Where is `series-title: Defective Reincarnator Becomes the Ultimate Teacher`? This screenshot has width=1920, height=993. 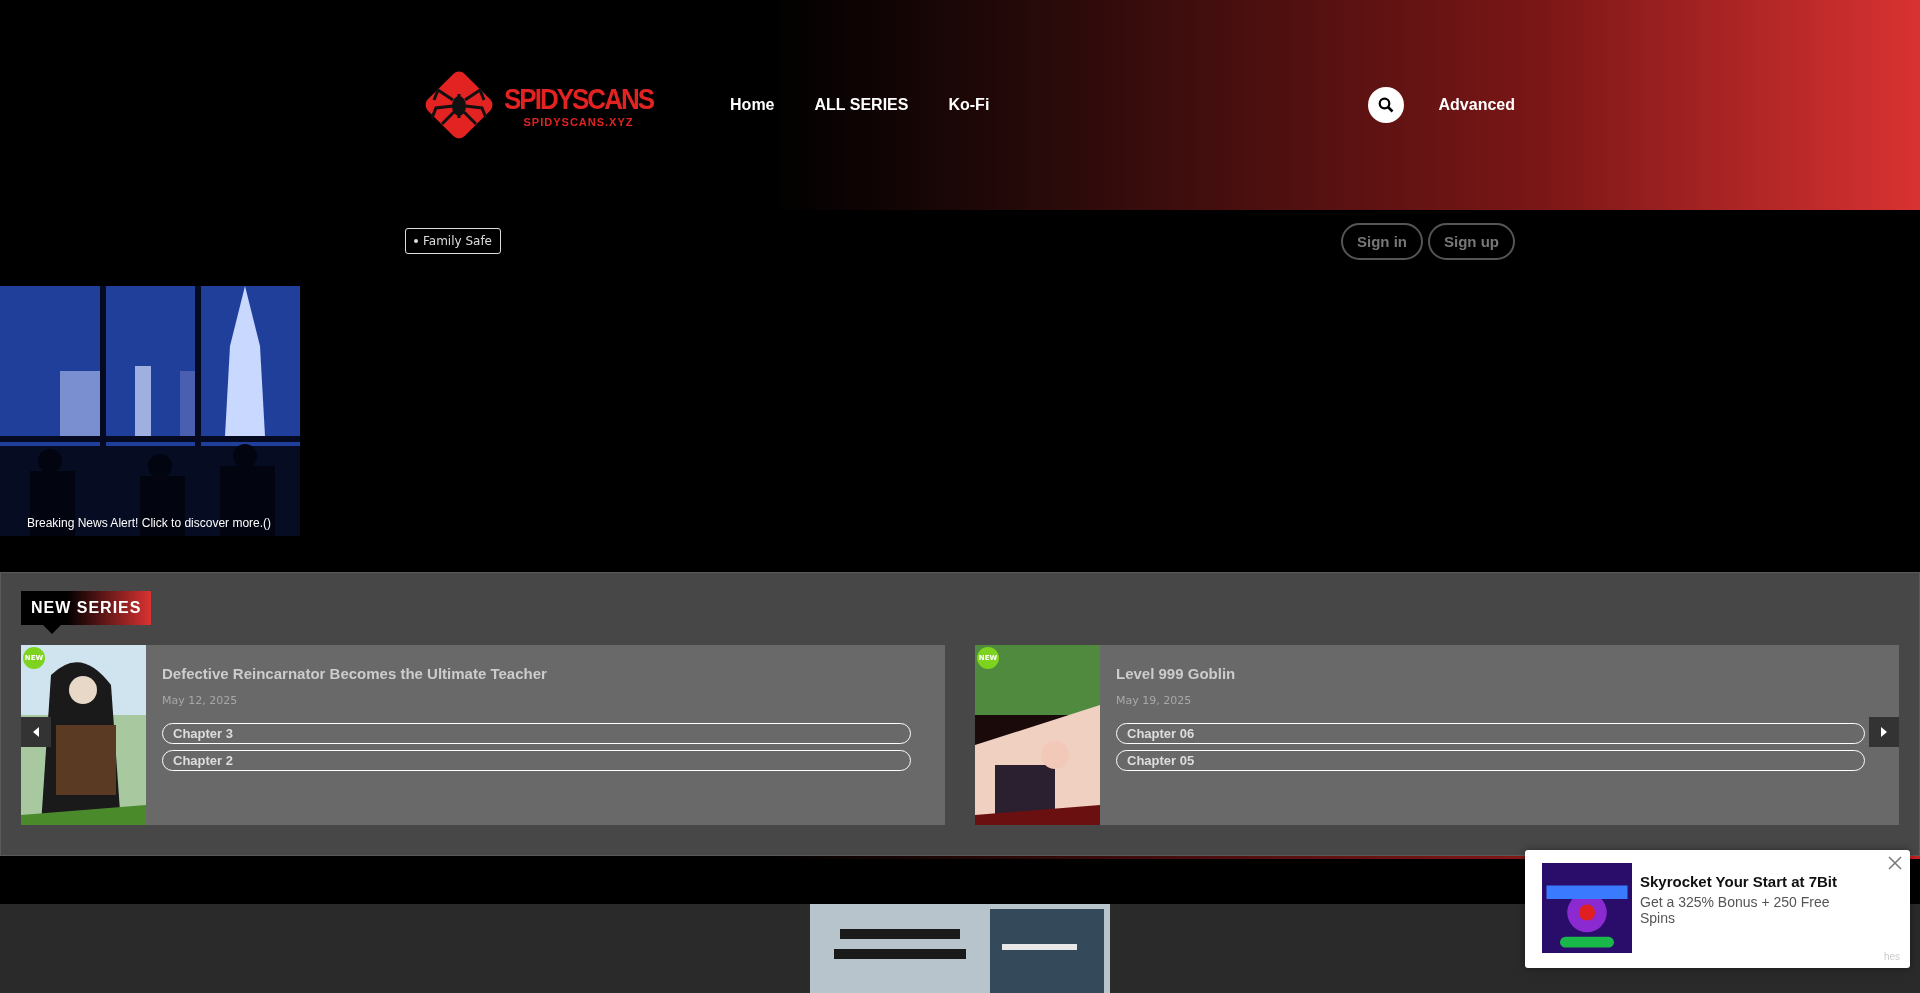 series-title: Defective Reincarnator Becomes the Ultimate Teacher is located at coordinates (536, 673).